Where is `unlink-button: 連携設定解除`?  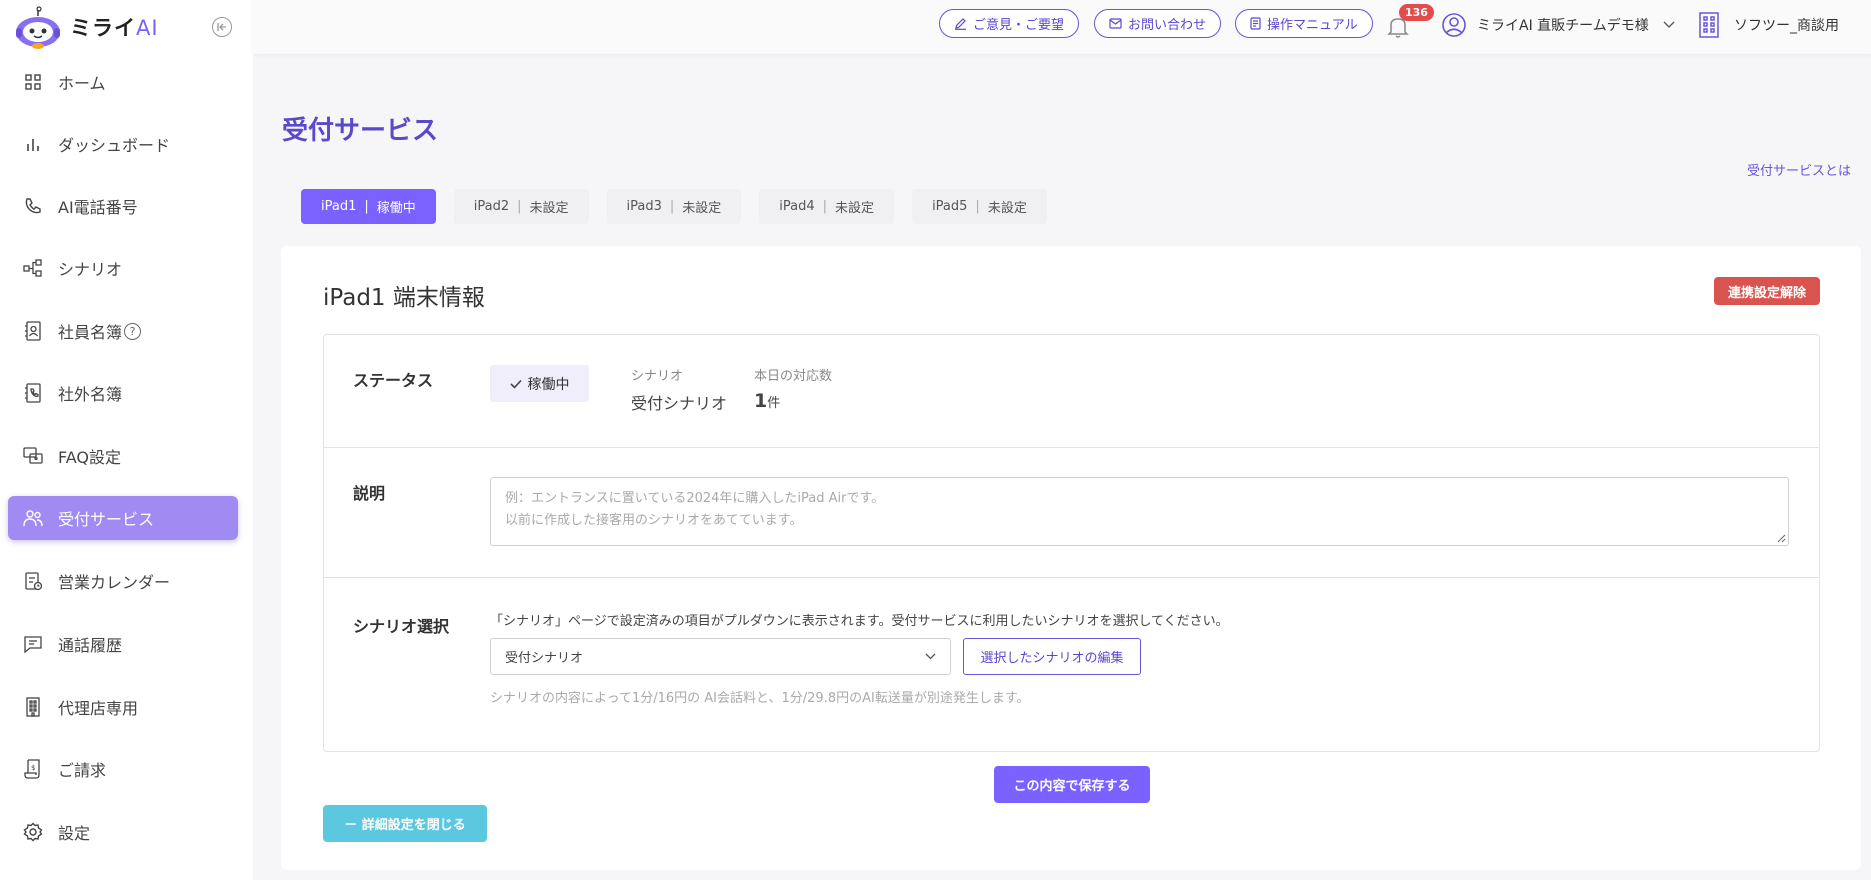 unlink-button: 連携設定解除 is located at coordinates (1767, 291).